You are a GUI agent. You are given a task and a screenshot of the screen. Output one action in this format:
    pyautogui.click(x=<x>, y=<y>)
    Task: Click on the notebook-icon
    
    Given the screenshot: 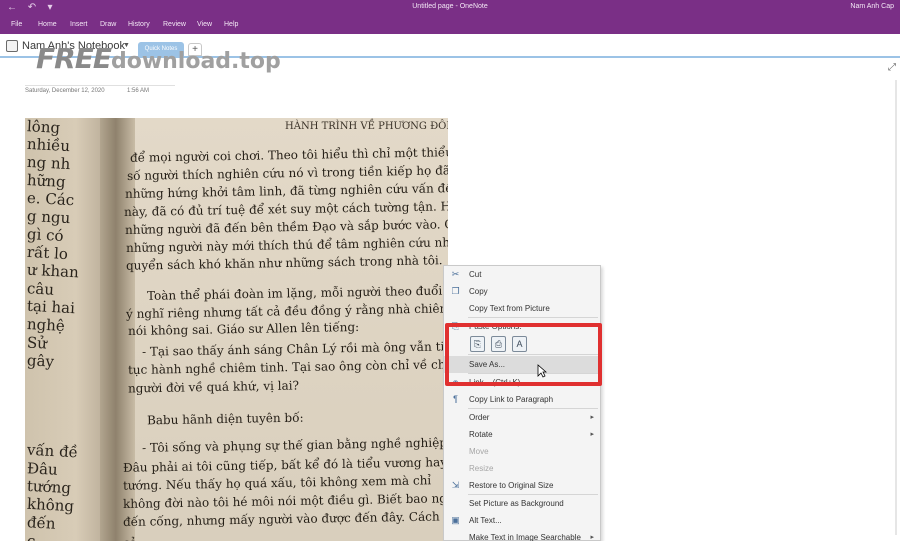 What is the action you would take?
    pyautogui.click(x=12, y=46)
    